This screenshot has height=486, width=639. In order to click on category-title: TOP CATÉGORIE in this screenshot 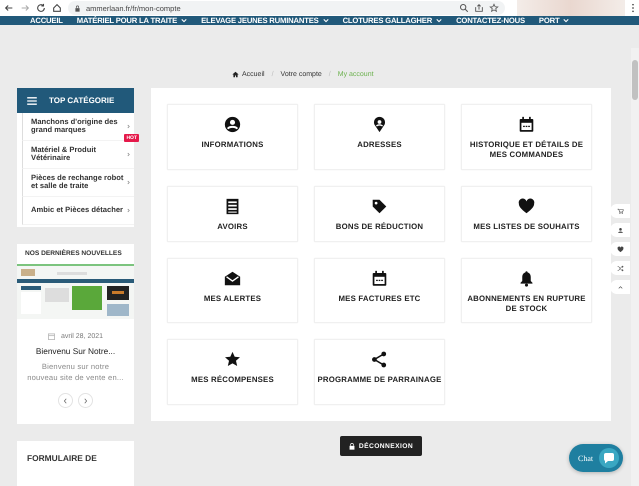, I will do `click(81, 100)`.